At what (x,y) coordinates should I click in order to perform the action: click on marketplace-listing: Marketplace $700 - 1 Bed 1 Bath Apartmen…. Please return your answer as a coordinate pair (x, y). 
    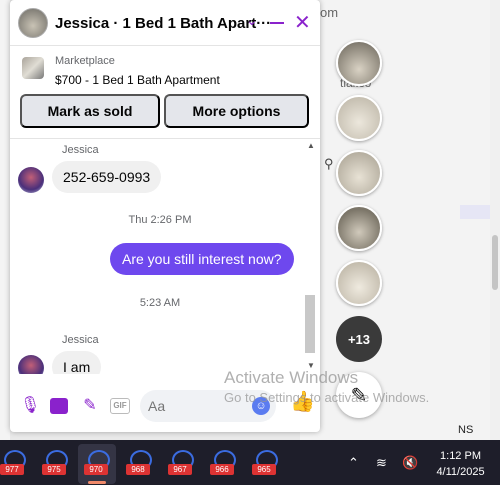
    Looking at the image, I should click on (165, 69).